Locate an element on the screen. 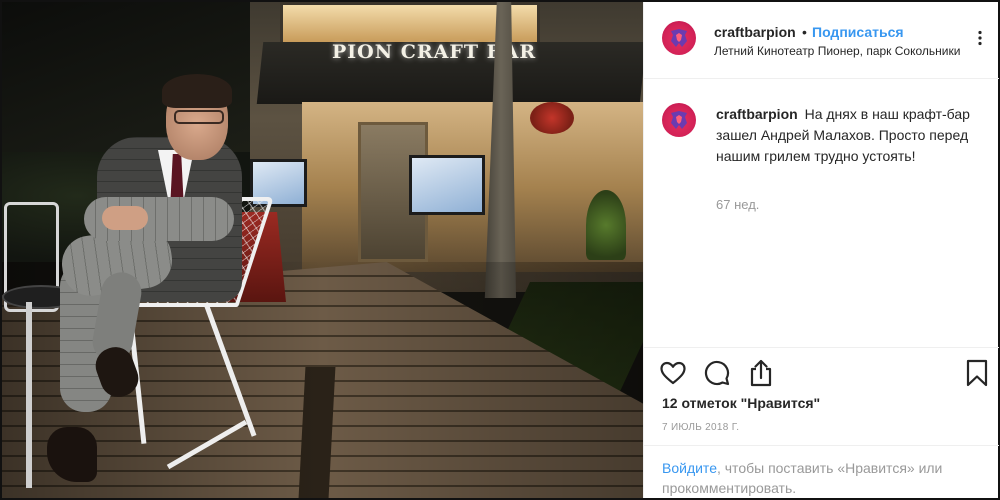 The width and height of the screenshot is (1000, 500). person-hand is located at coordinates (125, 218).